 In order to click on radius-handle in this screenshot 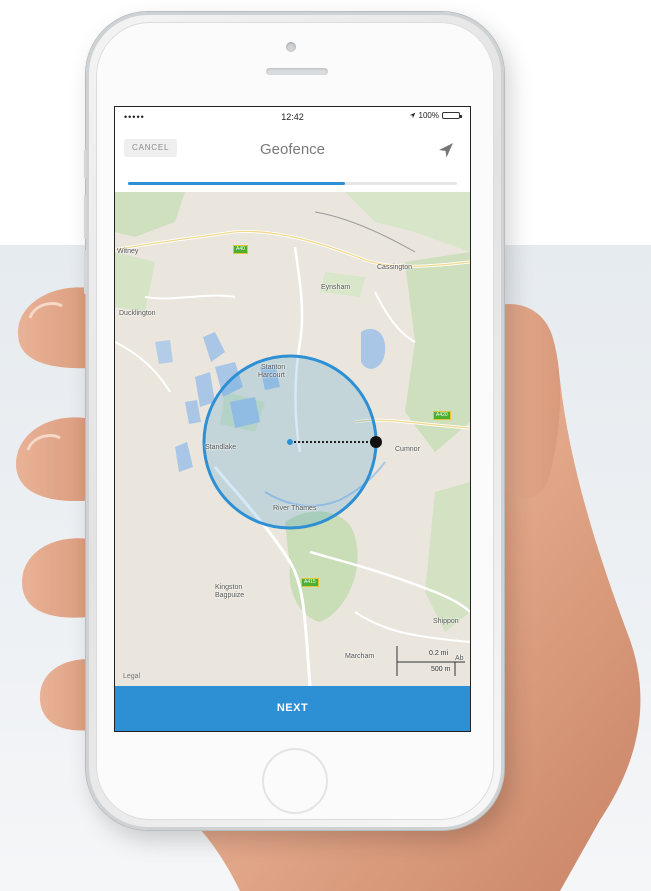, I will do `click(376, 442)`.